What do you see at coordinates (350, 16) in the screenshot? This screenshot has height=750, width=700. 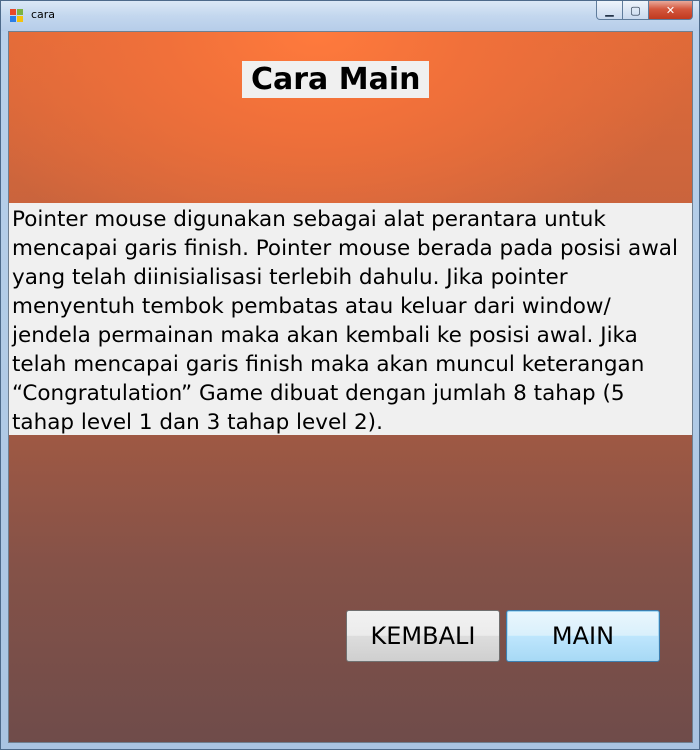 I see `title-bar: cara ▁ ▢ ✕` at bounding box center [350, 16].